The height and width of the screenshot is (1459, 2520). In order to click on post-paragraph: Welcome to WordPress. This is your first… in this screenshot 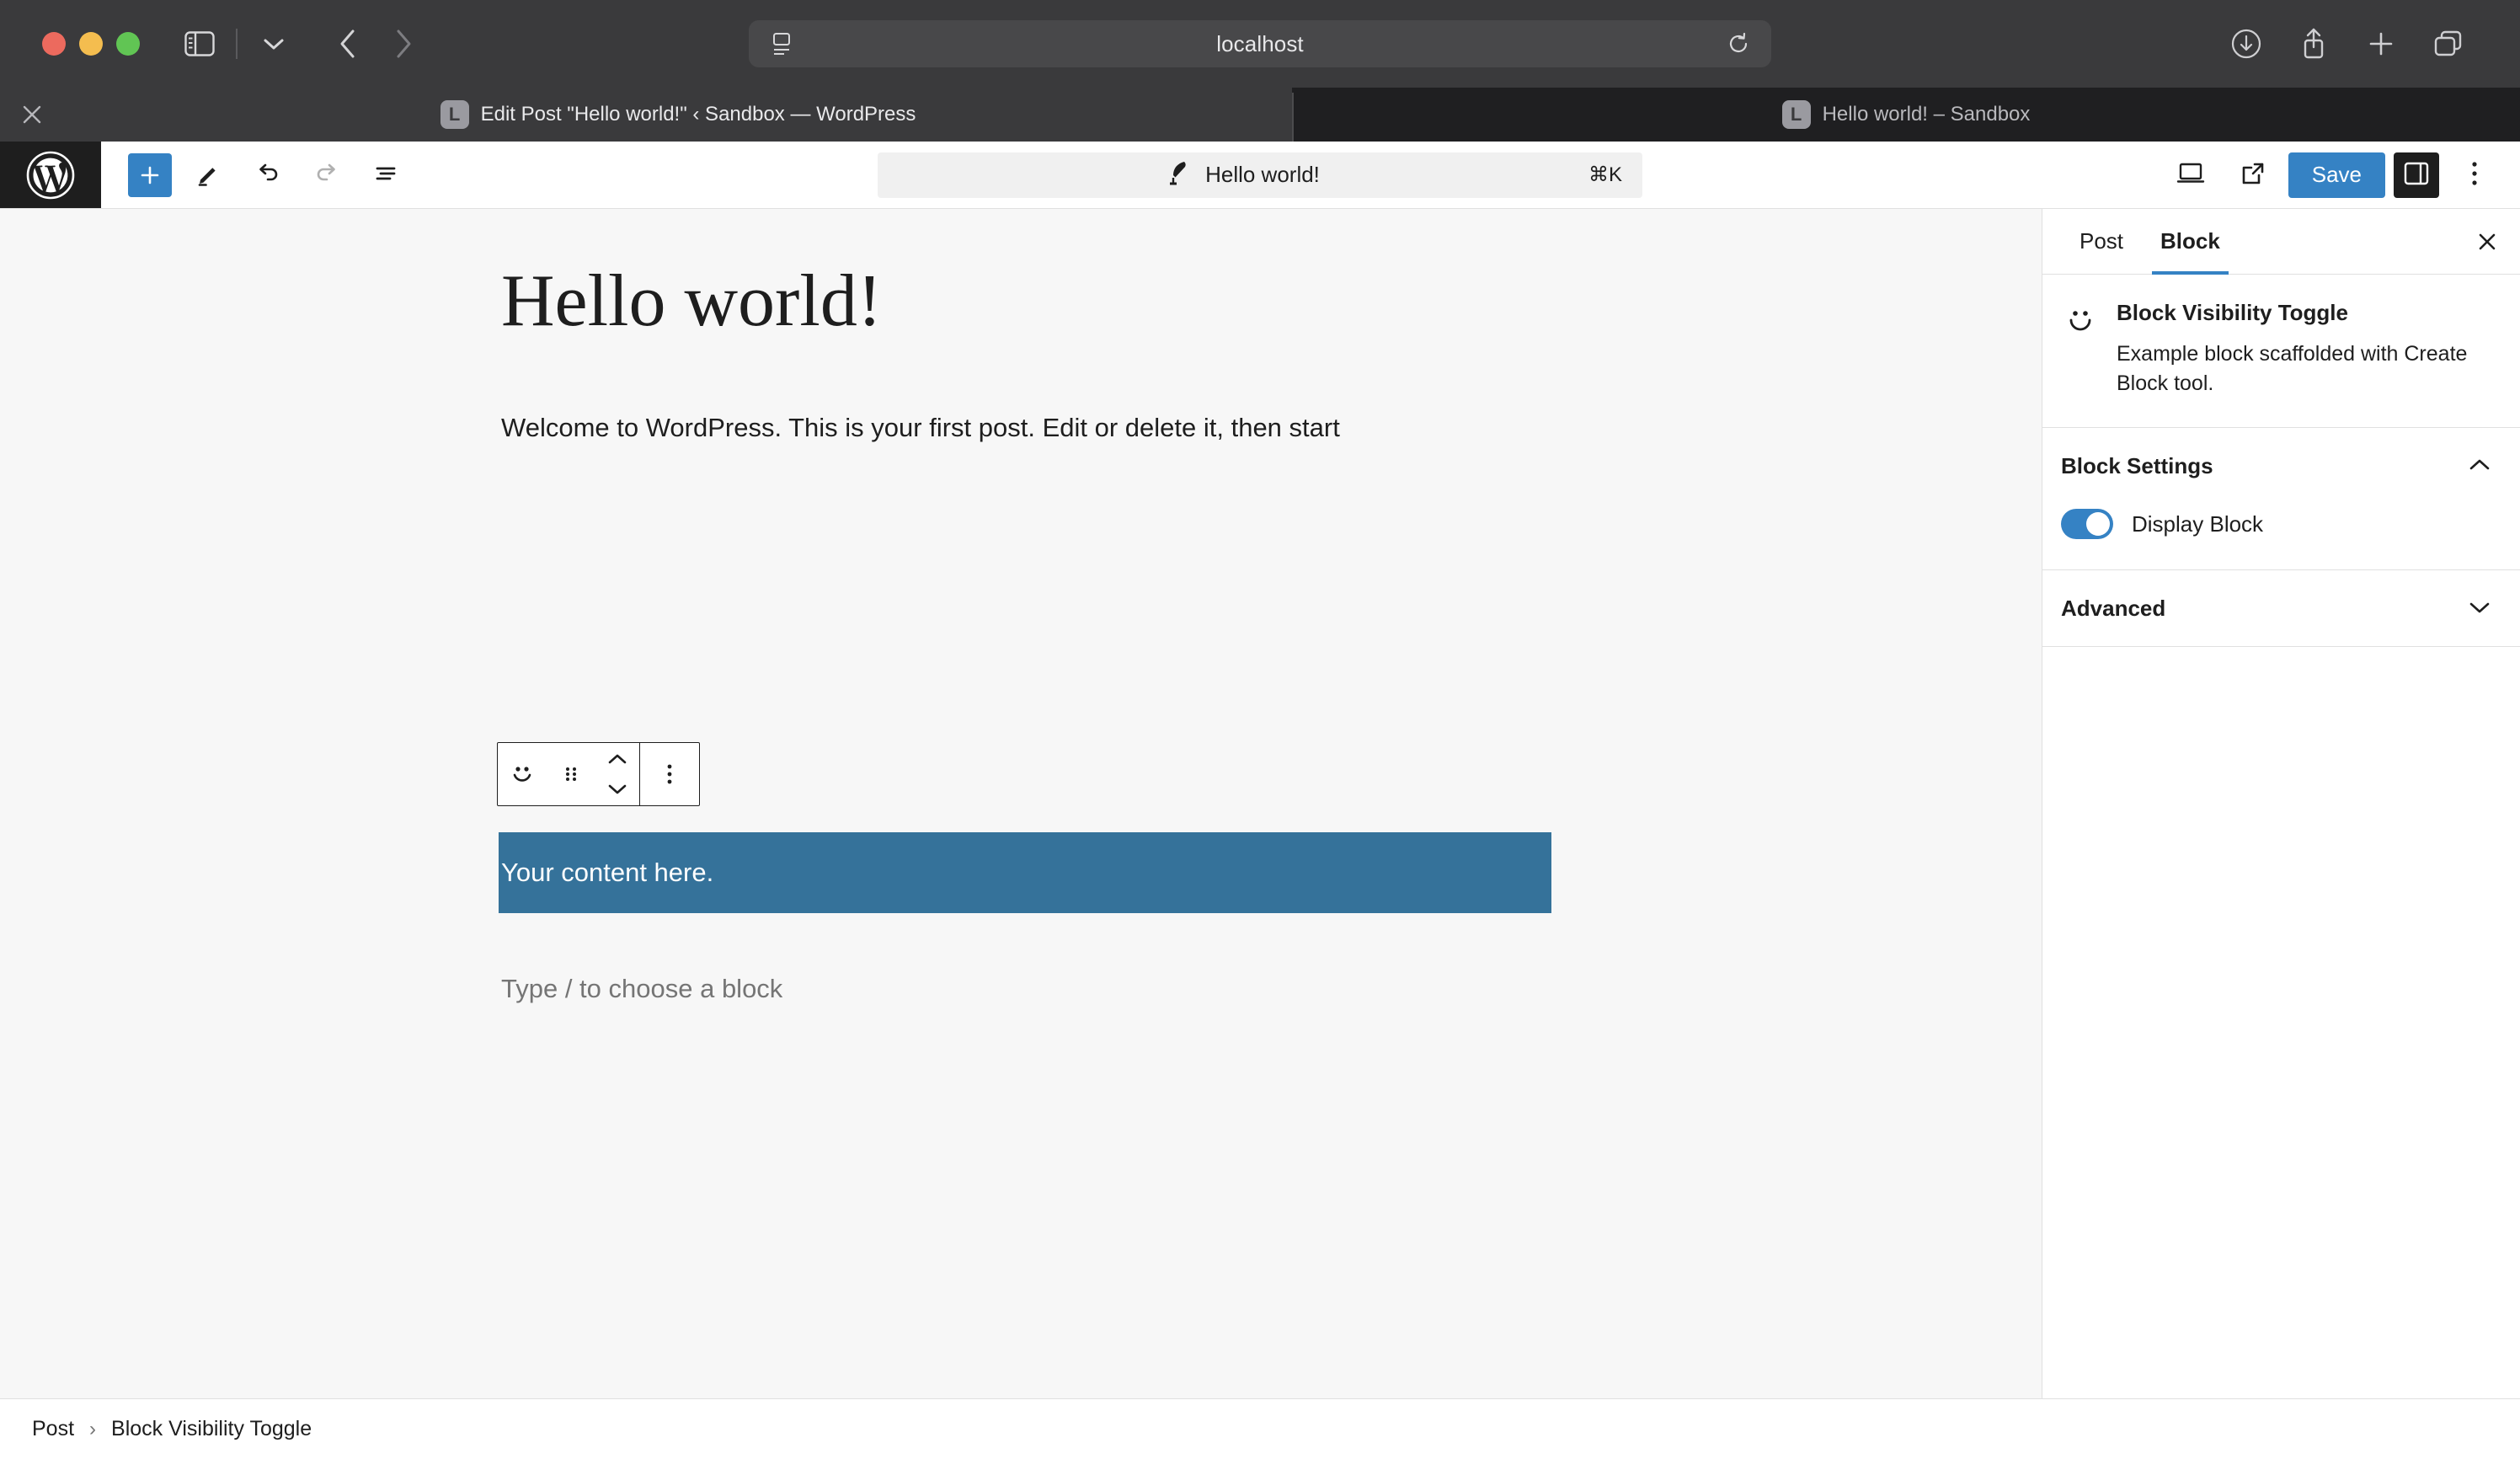, I will do `click(1027, 428)`.